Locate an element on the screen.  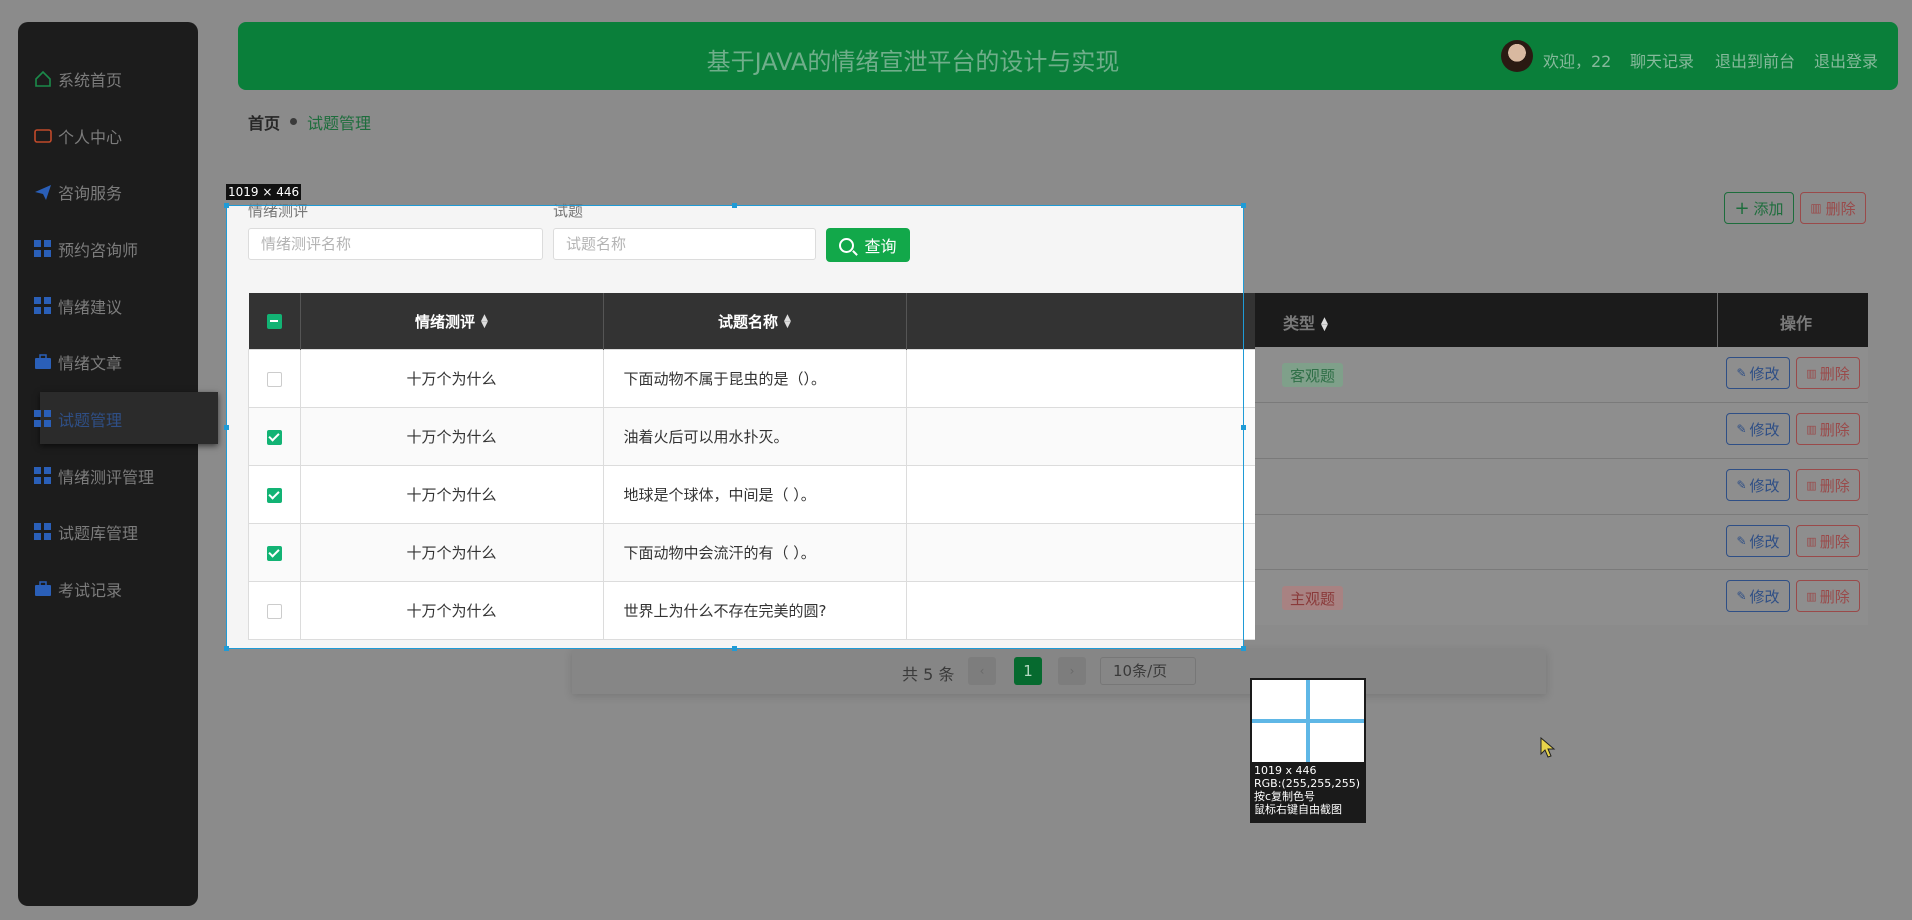
breadcrumb-home: 首页 is located at coordinates (264, 122).